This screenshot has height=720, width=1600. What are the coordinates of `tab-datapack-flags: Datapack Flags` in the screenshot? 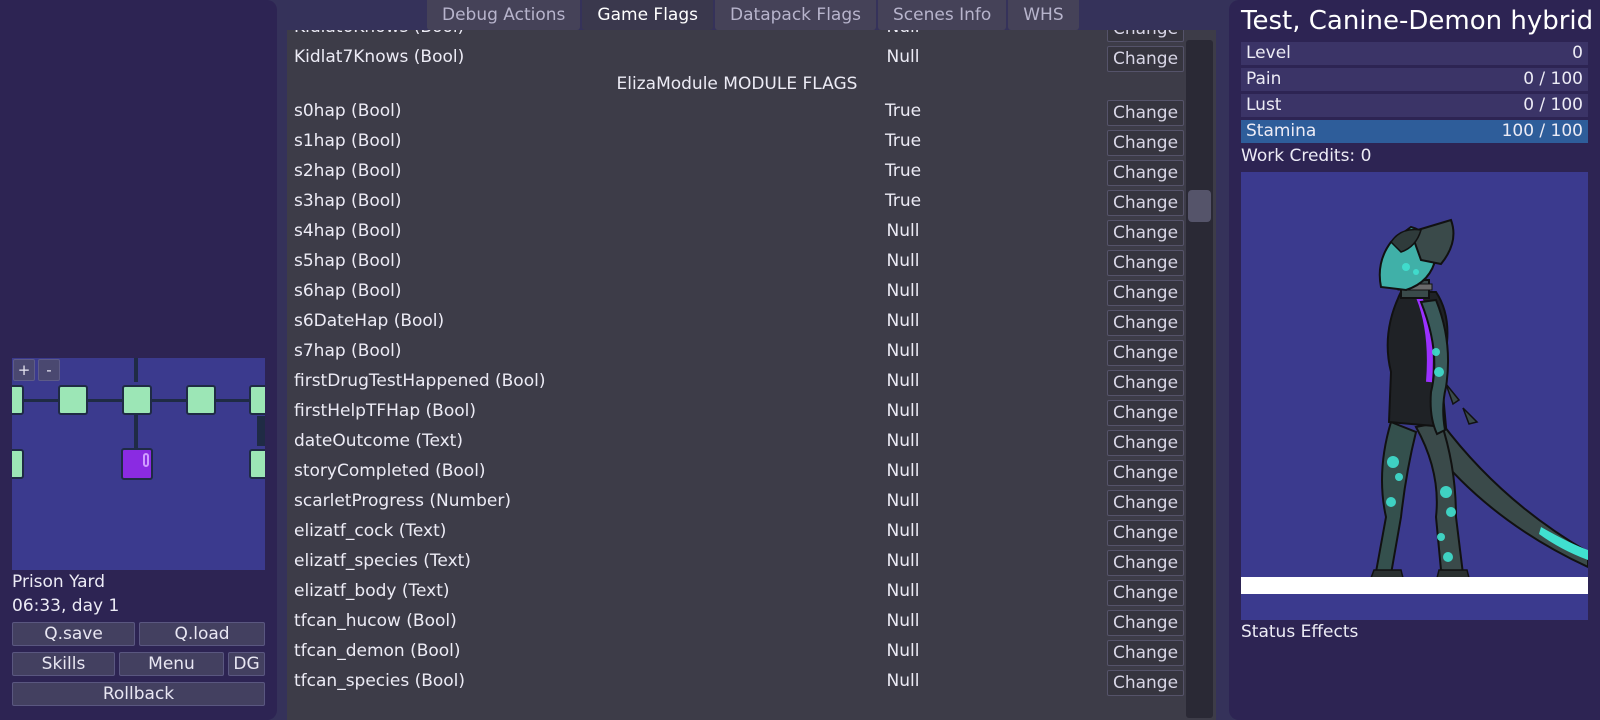 It's located at (795, 15).